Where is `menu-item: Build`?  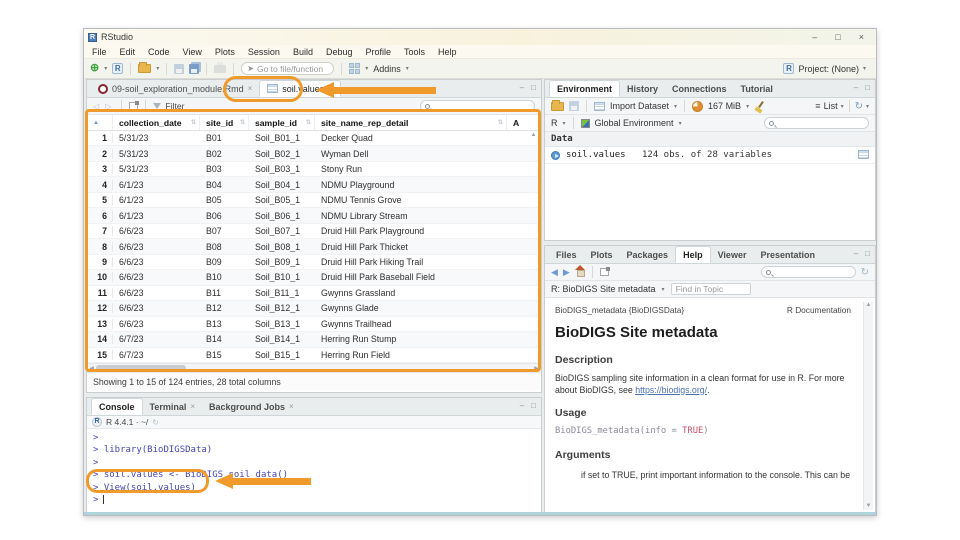 menu-item: Build is located at coordinates (303, 52).